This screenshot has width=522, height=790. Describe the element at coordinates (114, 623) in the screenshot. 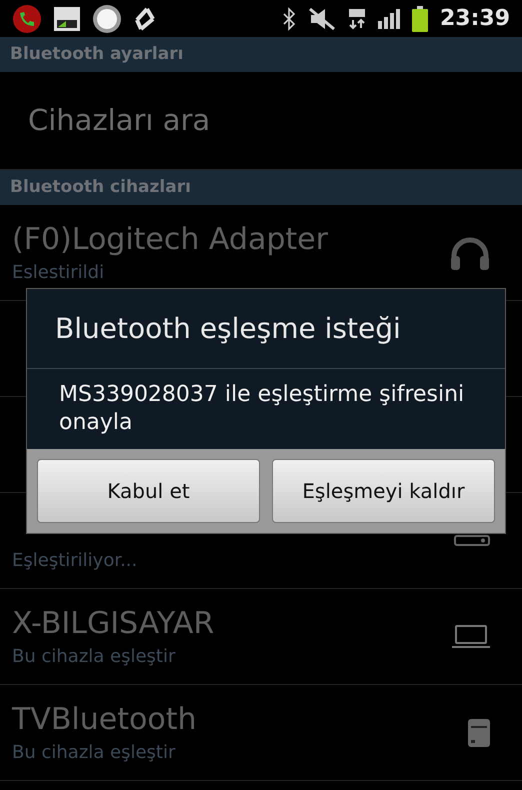

I see `device-name: X-BILGISAYAR` at that location.